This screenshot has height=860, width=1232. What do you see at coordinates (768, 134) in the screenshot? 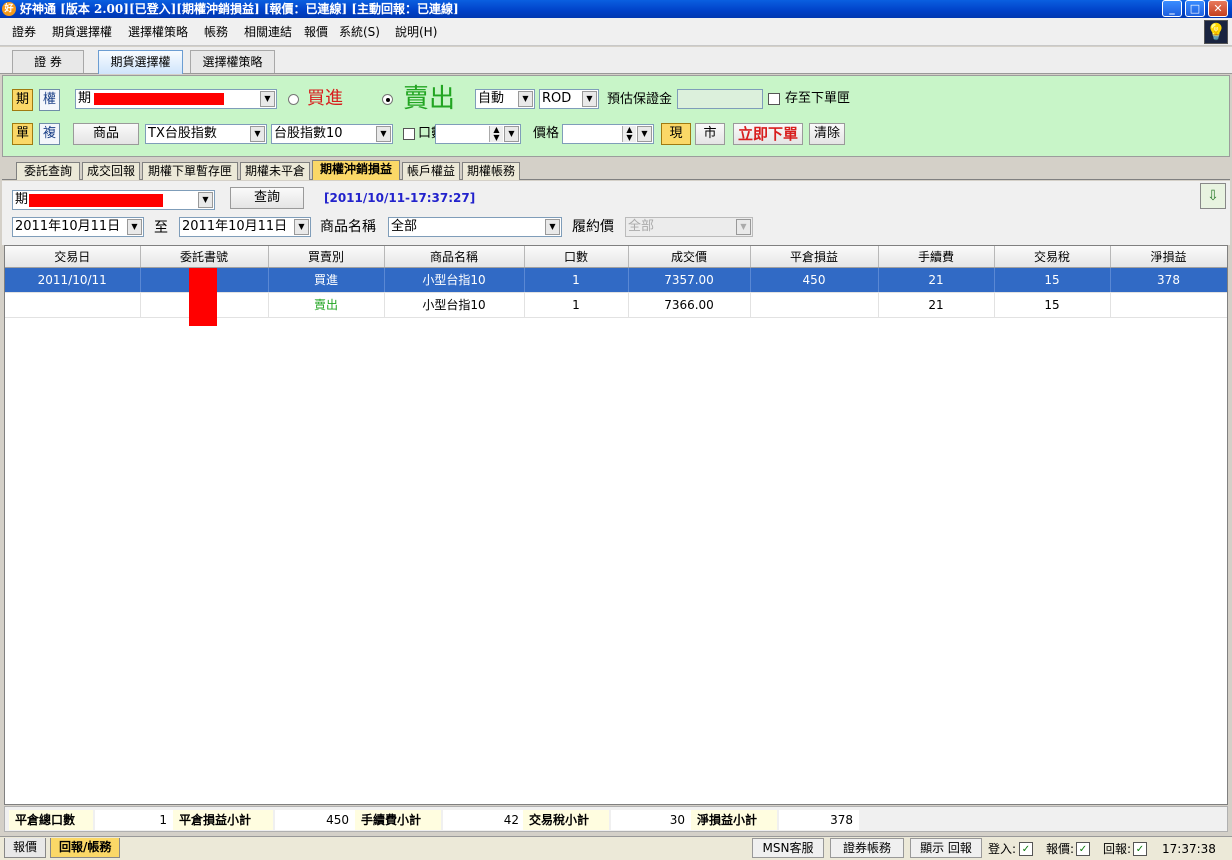
I see `submit-order-button: 立即下單` at bounding box center [768, 134].